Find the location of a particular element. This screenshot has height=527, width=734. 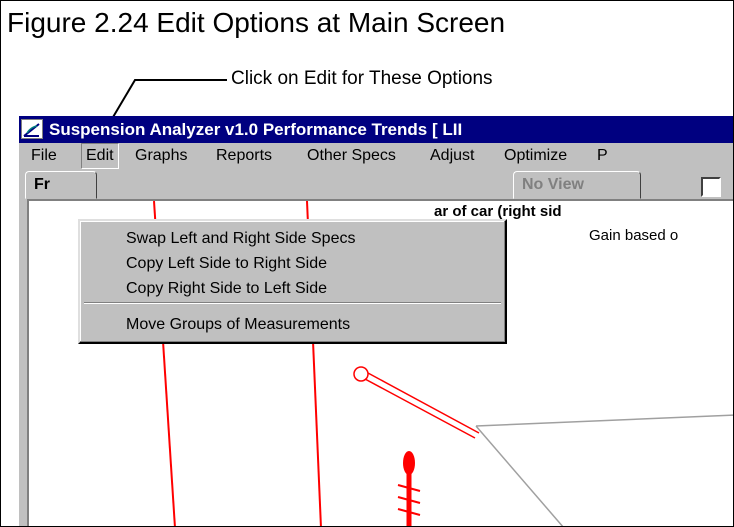

menu-edit: Edit is located at coordinates (100, 156).